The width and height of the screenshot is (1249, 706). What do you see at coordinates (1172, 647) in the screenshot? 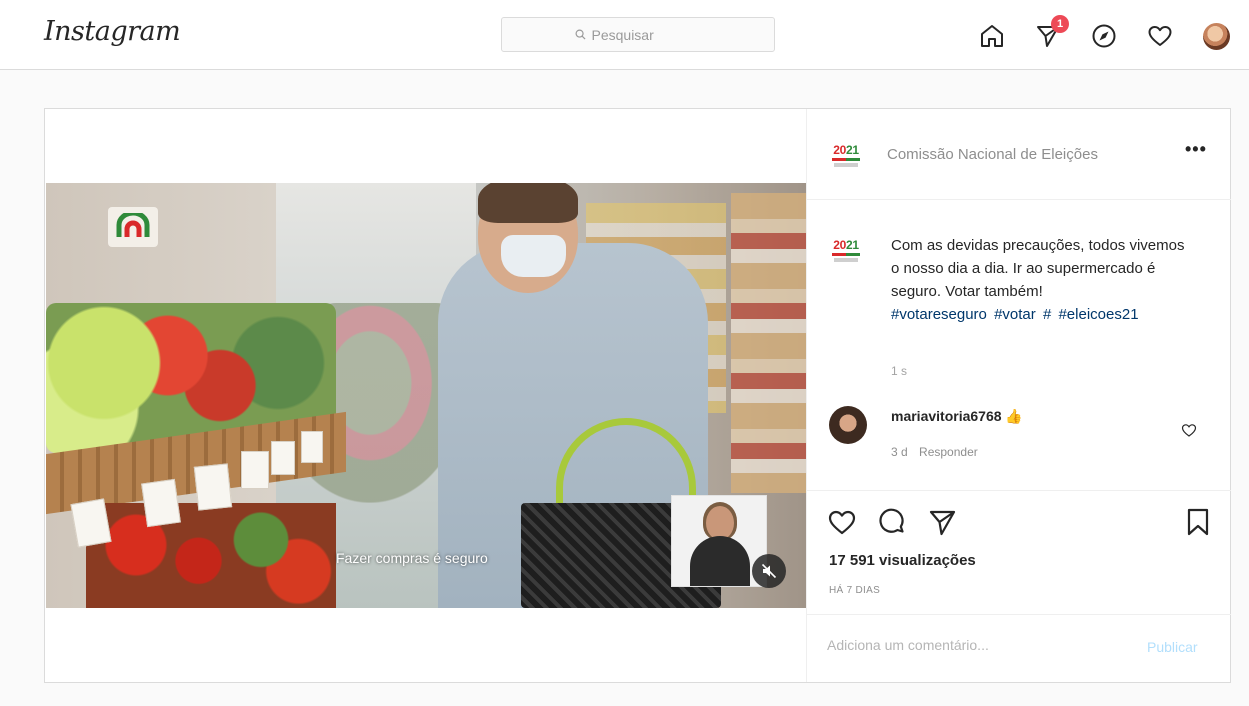
I see `publish-button: Publicar` at bounding box center [1172, 647].